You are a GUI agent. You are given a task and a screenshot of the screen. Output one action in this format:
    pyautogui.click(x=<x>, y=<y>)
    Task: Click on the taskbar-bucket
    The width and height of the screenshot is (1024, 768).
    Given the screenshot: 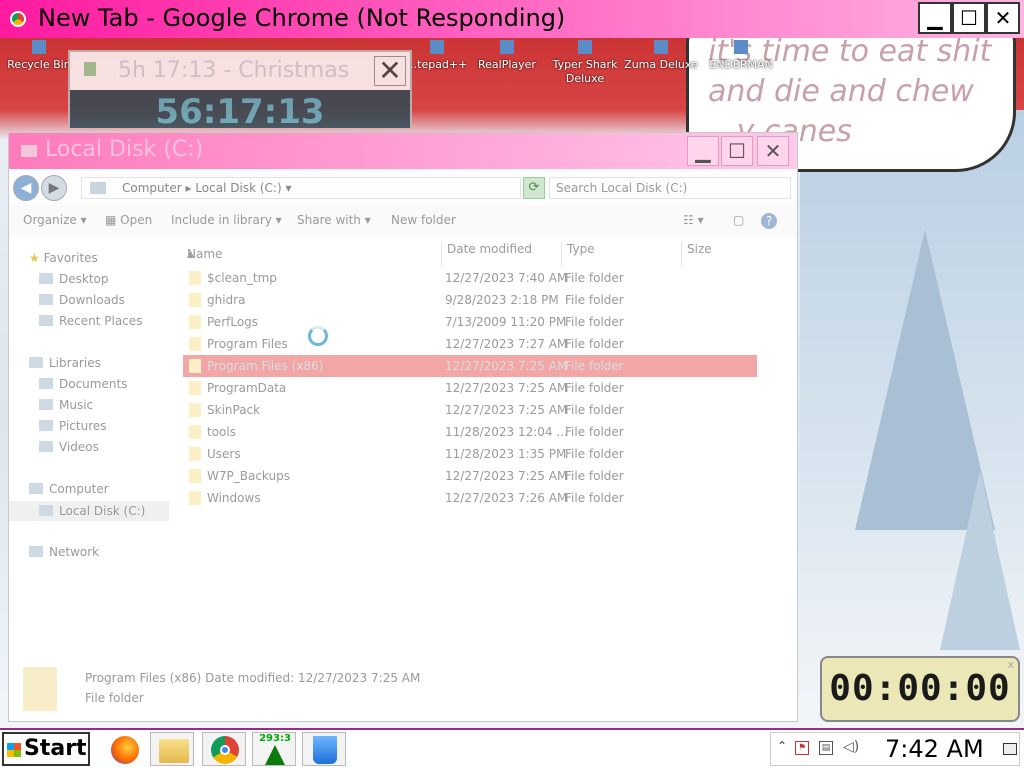 What is the action you would take?
    pyautogui.click(x=324, y=749)
    